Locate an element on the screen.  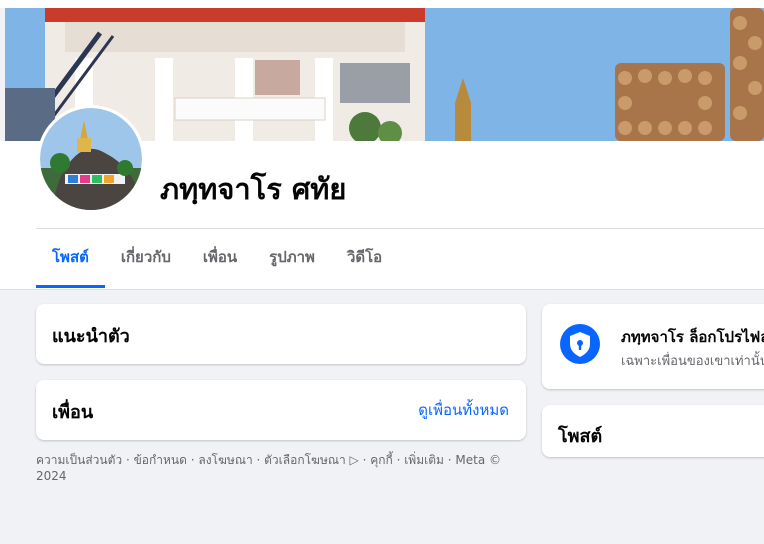
intro-title: แนะนำตัว is located at coordinates (91, 336).